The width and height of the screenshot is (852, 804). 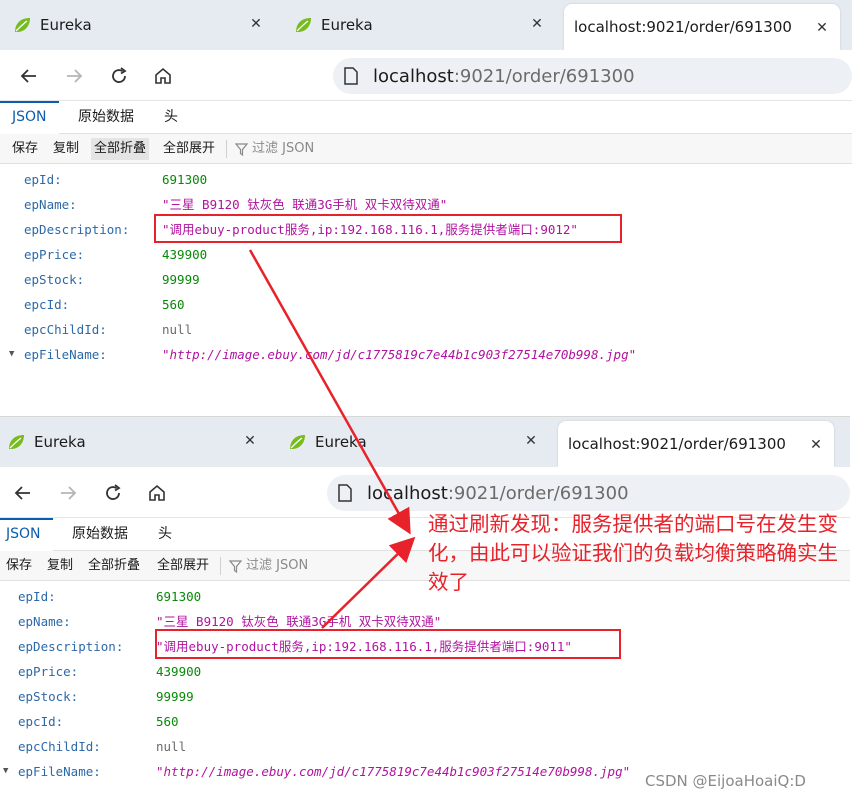 I want to click on address-toolbar: localhost:9021/order/691300, so click(x=426, y=75).